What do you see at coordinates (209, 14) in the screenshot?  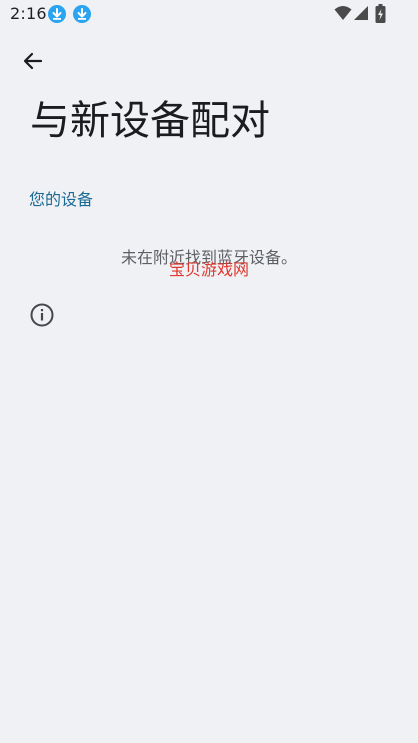 I see `status-bar: 2:16` at bounding box center [209, 14].